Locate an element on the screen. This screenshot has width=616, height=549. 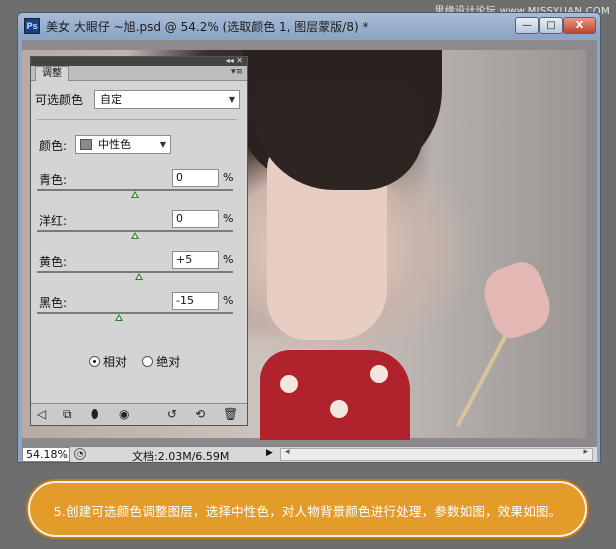
zoom-field: 54.18% is located at coordinates (46, 454).